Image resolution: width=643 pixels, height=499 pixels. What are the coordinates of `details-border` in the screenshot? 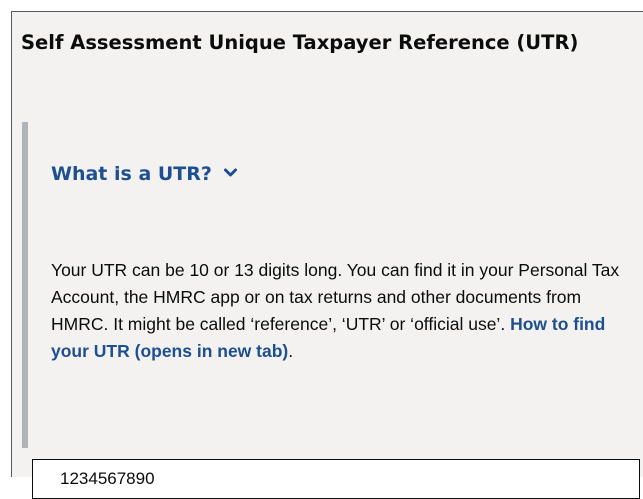 It's located at (25, 285).